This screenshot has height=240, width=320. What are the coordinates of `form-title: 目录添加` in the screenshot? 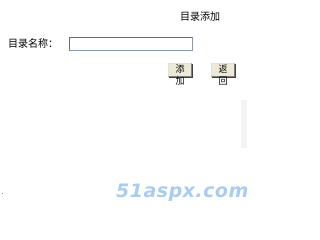 It's located at (200, 17).